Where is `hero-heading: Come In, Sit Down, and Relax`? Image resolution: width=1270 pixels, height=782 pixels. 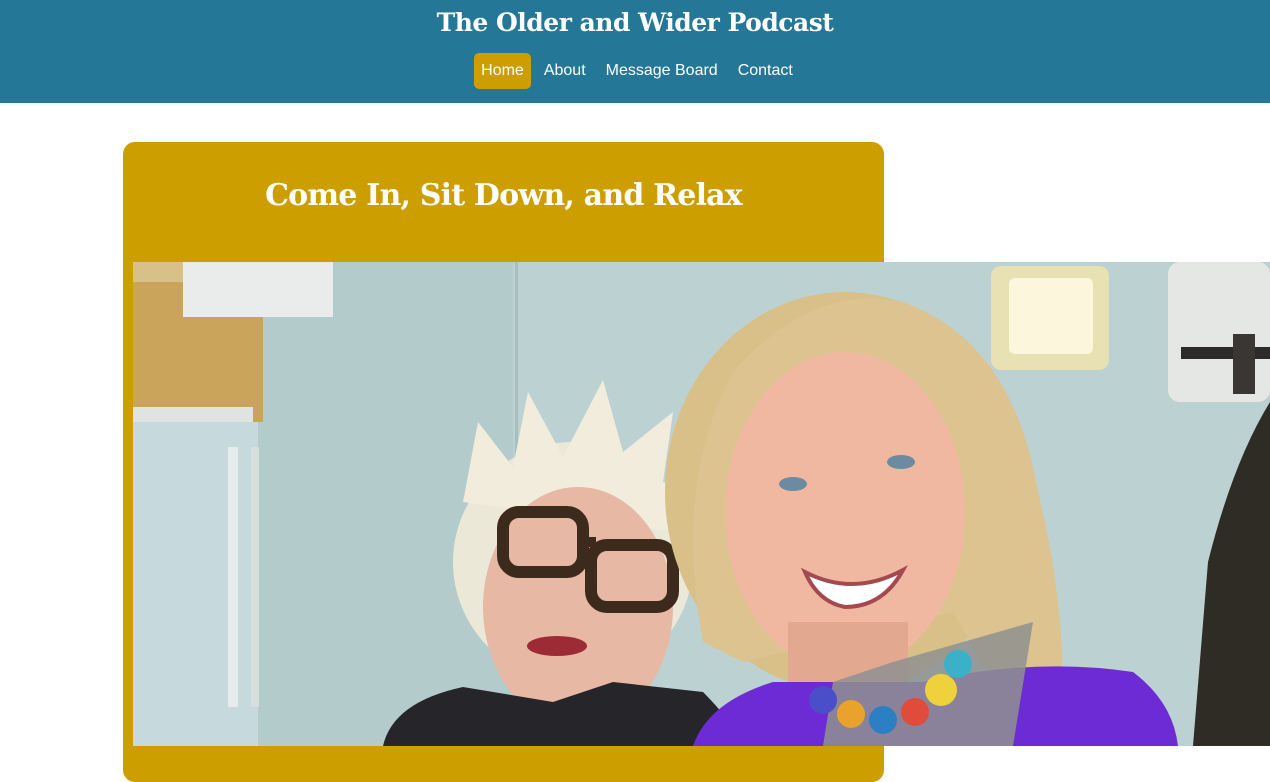 hero-heading: Come In, Sit Down, and Relax is located at coordinates (504, 195).